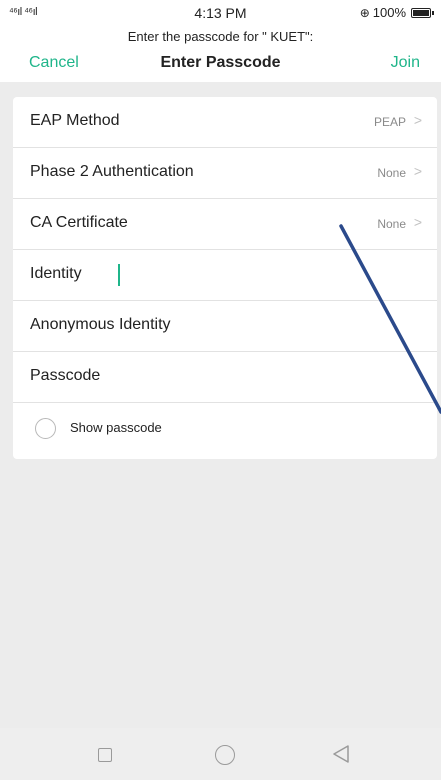  I want to click on anonymous-identity-field: Anonymous Identity, so click(225, 326).